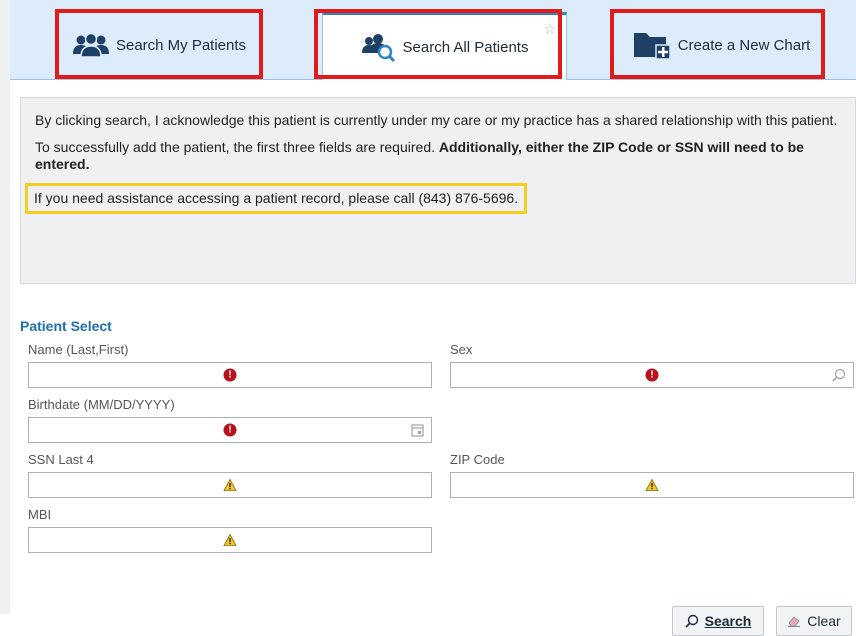 Image resolution: width=856 pixels, height=636 pixels. What do you see at coordinates (465, 47) in the screenshot?
I see `tab-label: Search All Patients` at bounding box center [465, 47].